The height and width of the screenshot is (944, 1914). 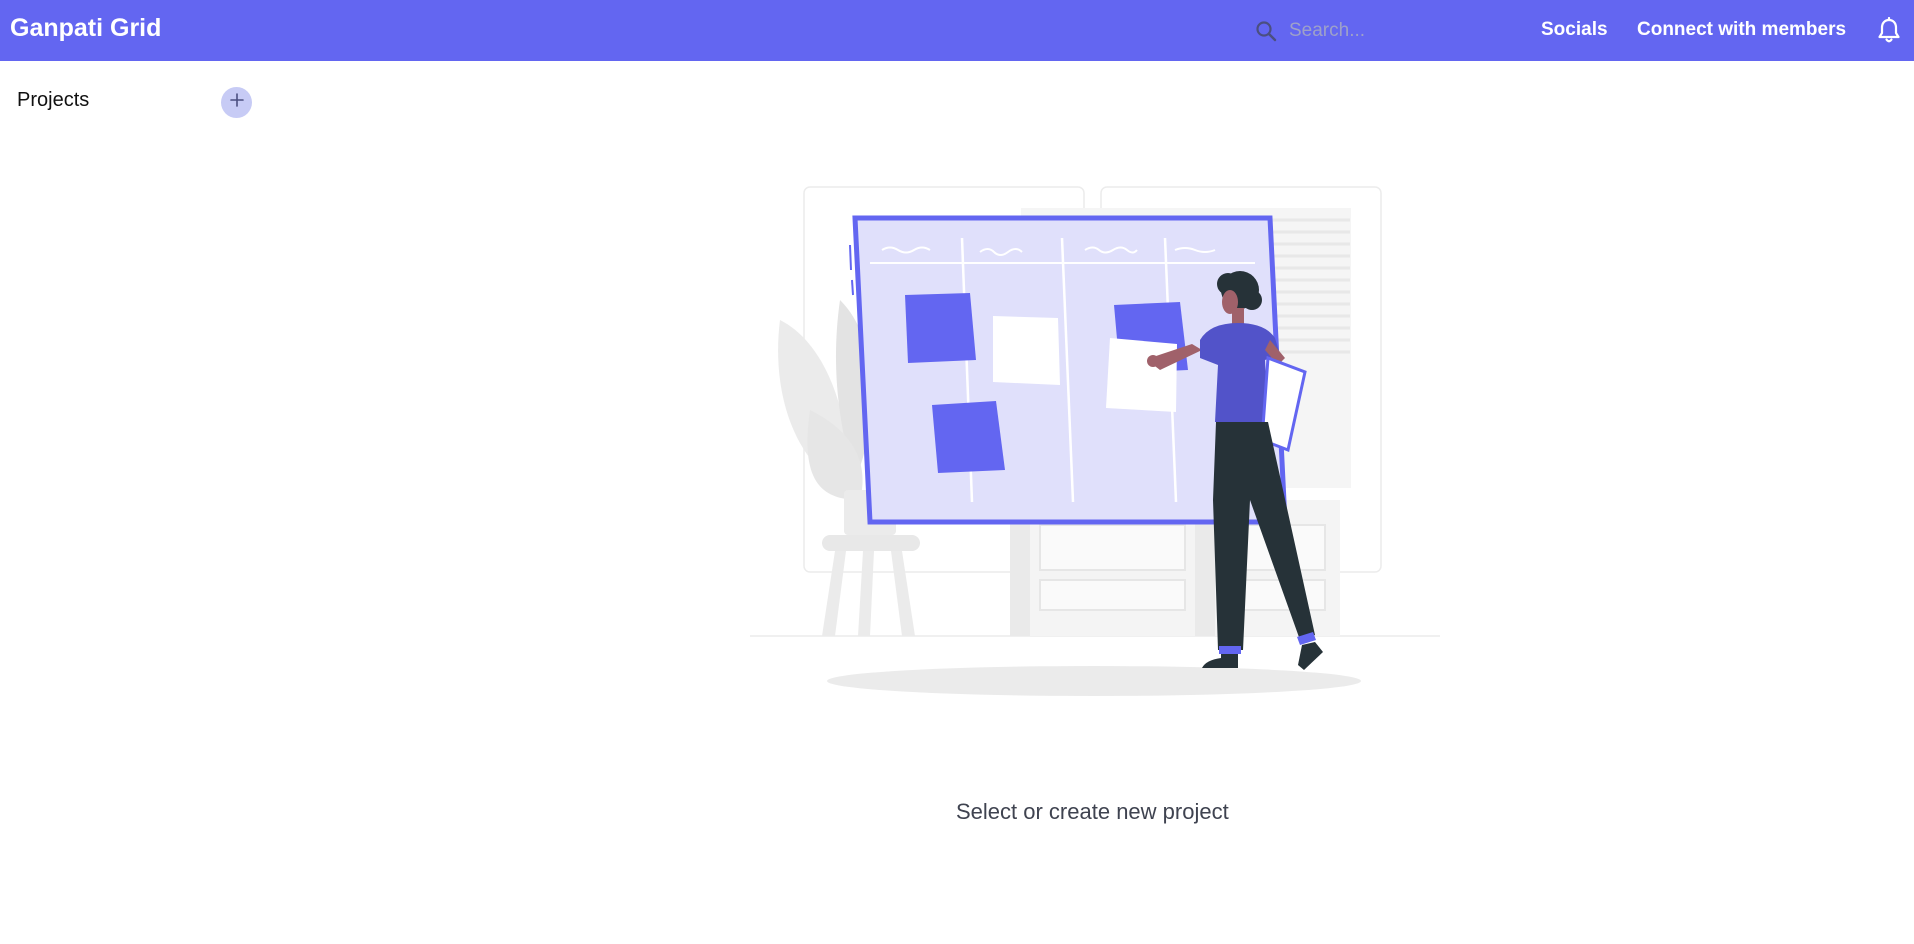 What do you see at coordinates (85, 28) in the screenshot?
I see `app-brand: Ganpati Grid` at bounding box center [85, 28].